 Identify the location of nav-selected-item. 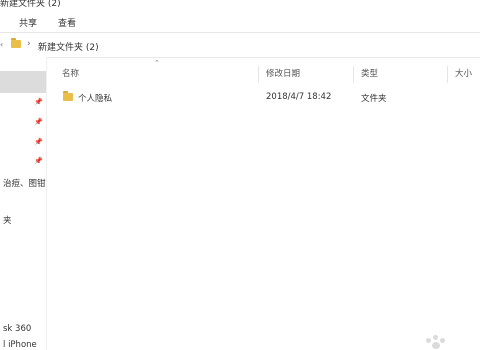
(23, 82).